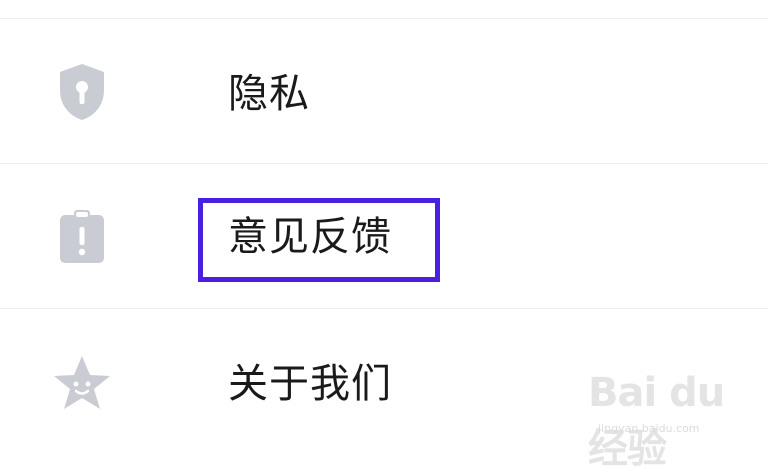 This screenshot has width=768, height=474. What do you see at coordinates (649, 428) in the screenshot?
I see `watermark-site: jingyan.baidu.com` at bounding box center [649, 428].